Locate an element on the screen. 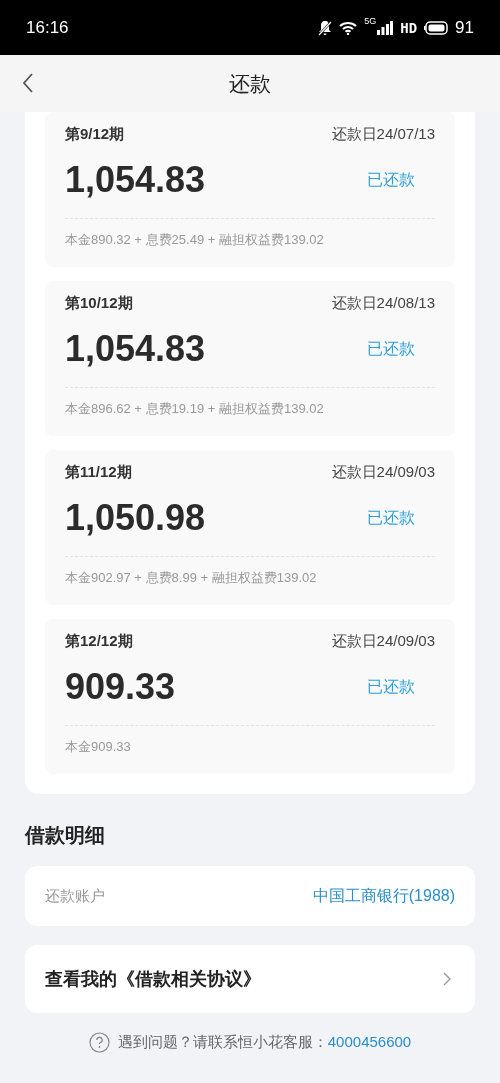 The width and height of the screenshot is (500, 1083). help-text: 遇到问题？请联系恒小花客服：4000456600 is located at coordinates (264, 1042).